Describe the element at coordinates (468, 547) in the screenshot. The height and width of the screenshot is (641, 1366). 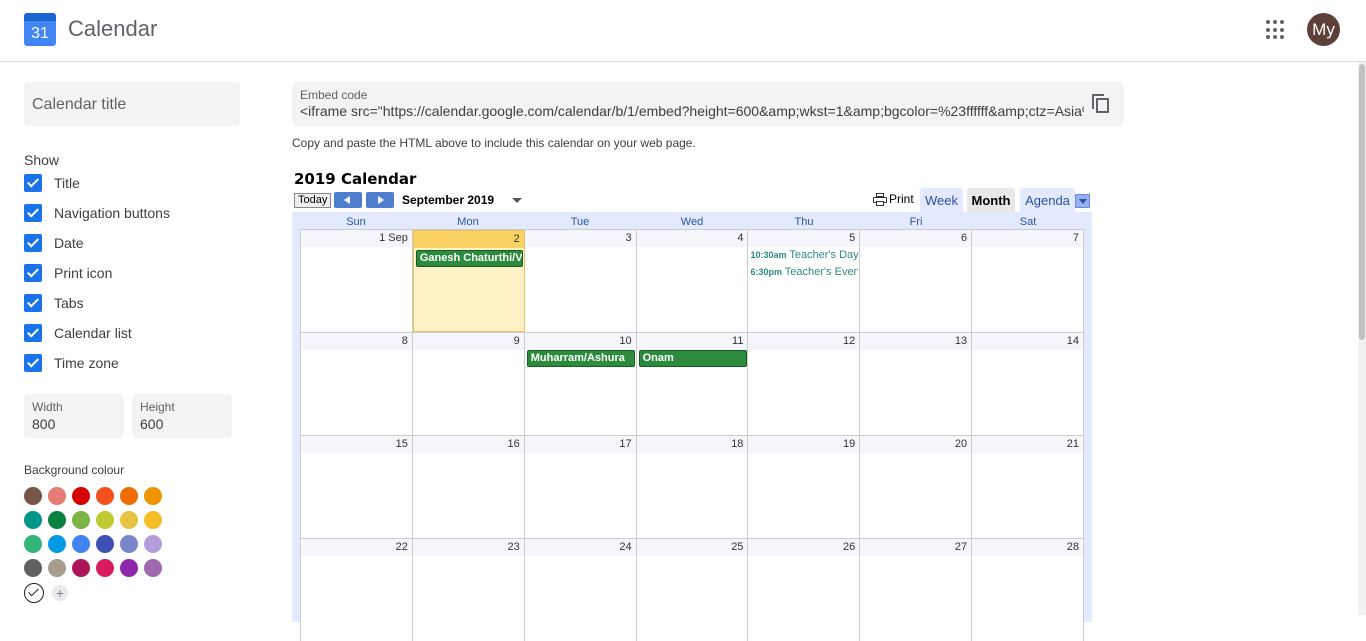
I see `day-number: 23` at that location.